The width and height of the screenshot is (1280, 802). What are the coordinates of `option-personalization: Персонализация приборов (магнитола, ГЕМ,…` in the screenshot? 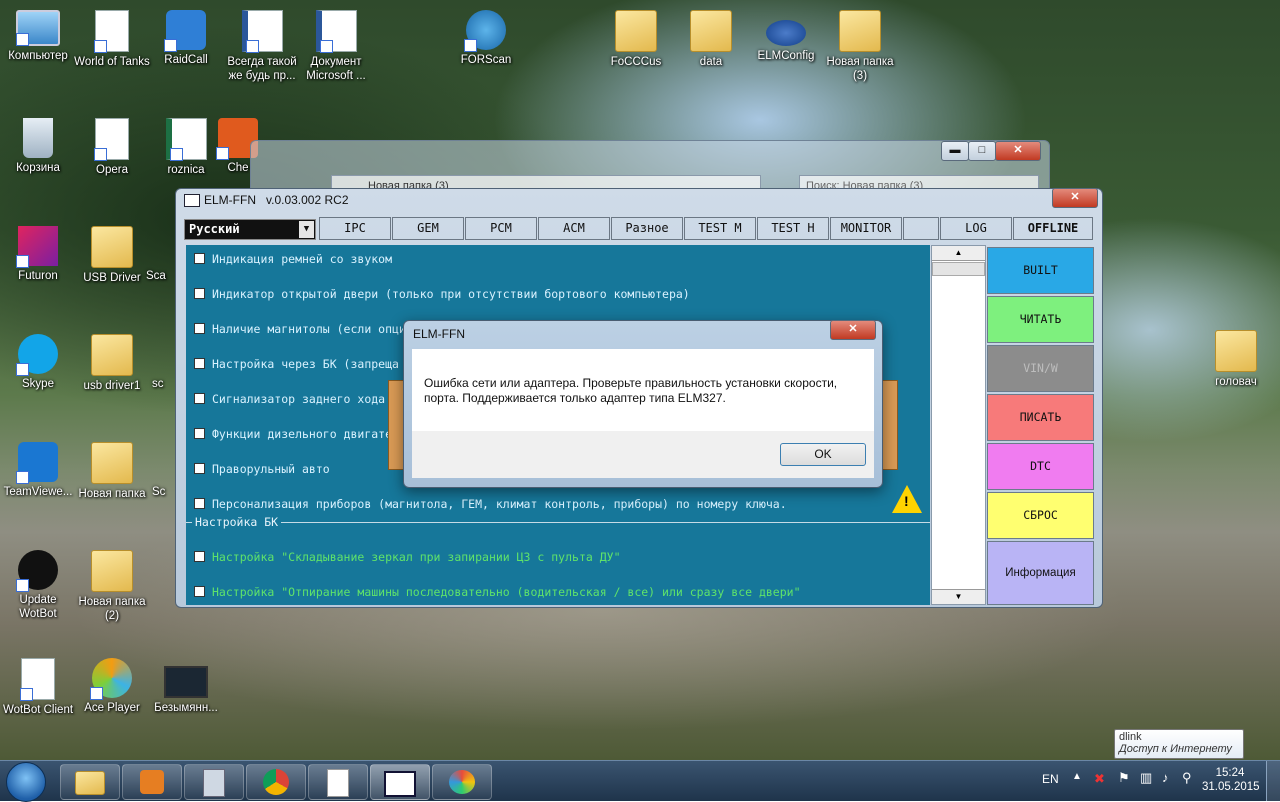 It's located at (490, 504).